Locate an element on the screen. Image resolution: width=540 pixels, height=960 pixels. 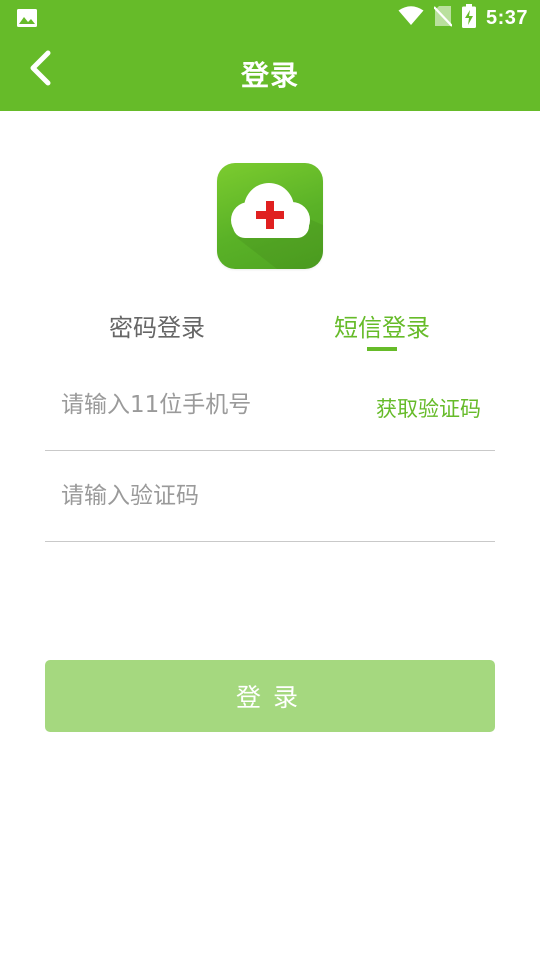
tab-password-login: 密码登录 is located at coordinates (157, 325).